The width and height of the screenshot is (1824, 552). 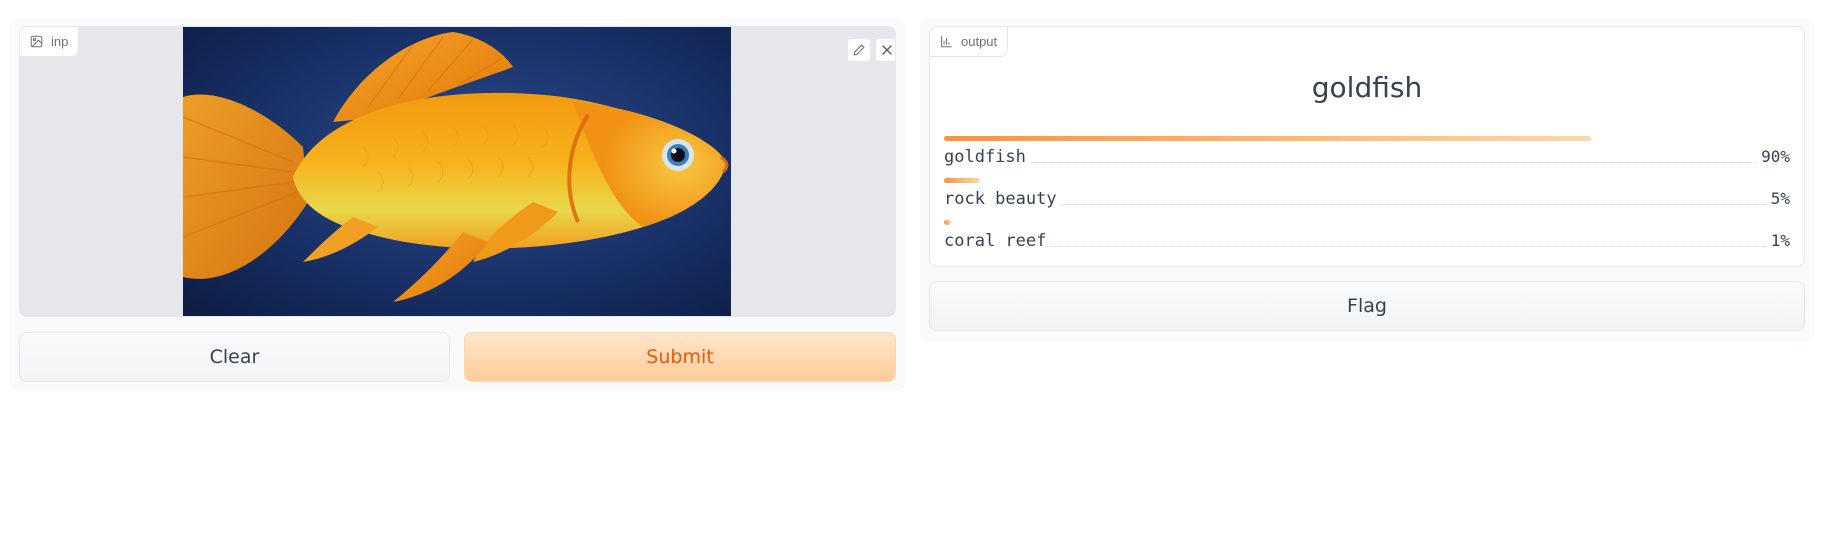 I want to click on input-label-tag: inp, so click(x=50, y=42).